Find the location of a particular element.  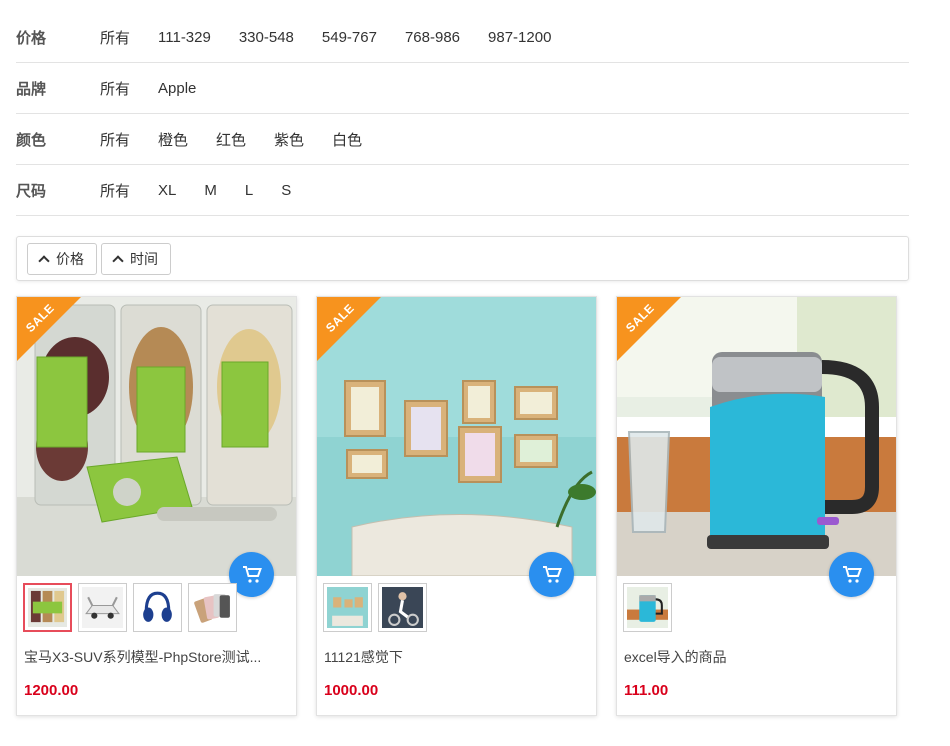

filter-option: 330-548 is located at coordinates (266, 37).